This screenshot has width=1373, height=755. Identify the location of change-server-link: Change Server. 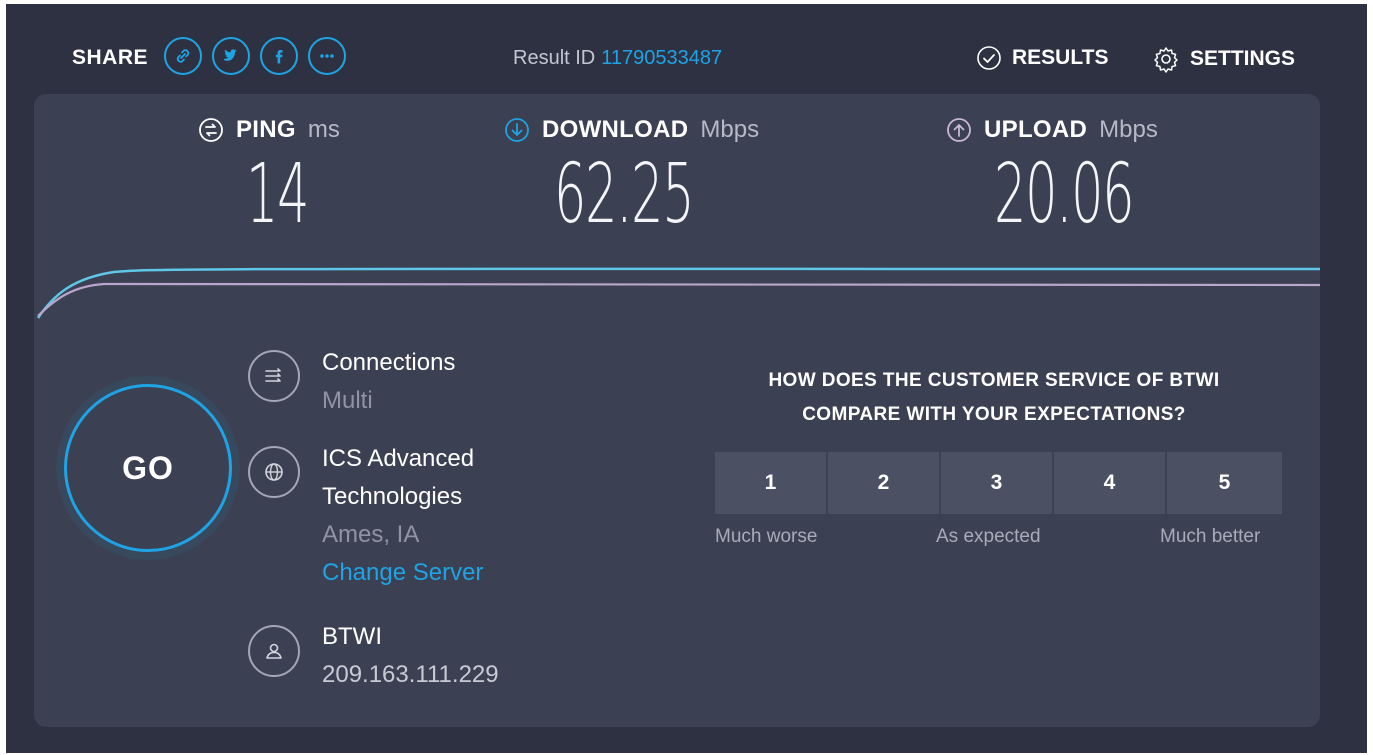
(402, 573).